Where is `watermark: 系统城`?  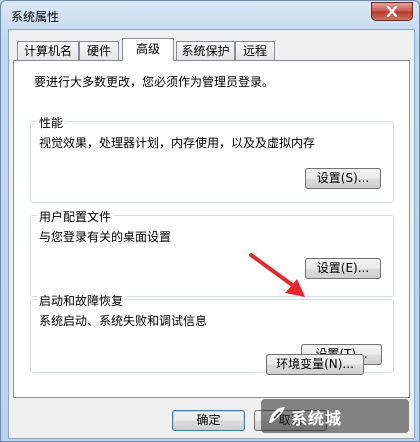 watermark: 系统城 is located at coordinates (335, 416).